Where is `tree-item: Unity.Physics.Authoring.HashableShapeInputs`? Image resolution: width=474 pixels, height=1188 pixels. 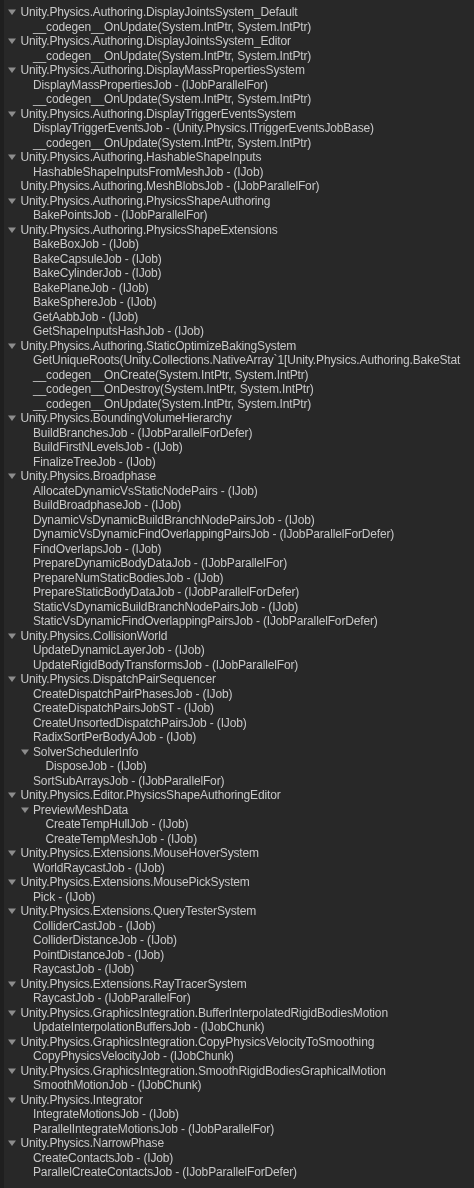 tree-item: Unity.Physics.Authoring.HashableShapeInputs is located at coordinates (141, 157).